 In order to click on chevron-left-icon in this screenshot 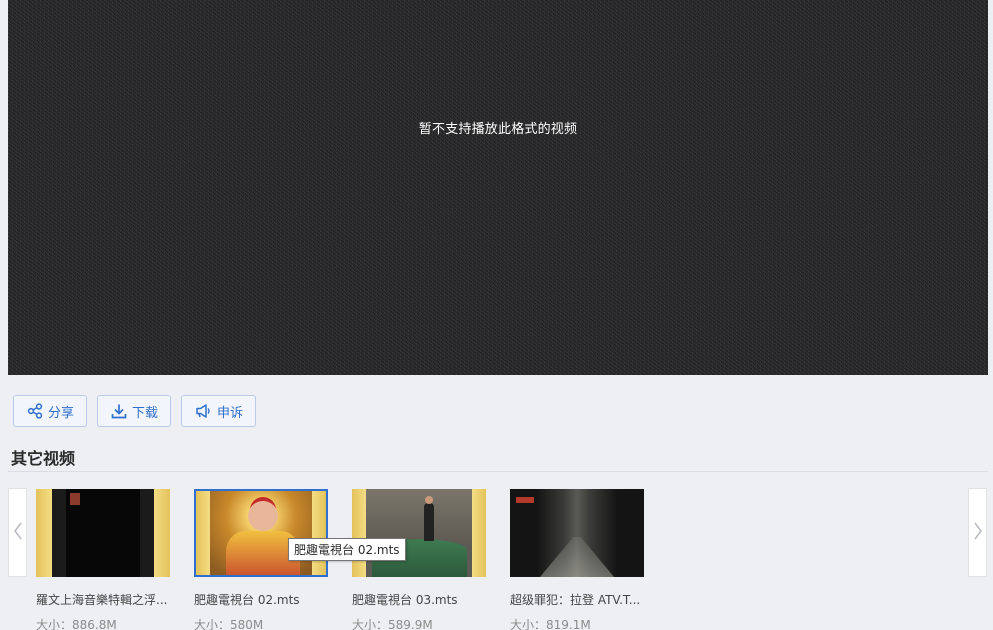, I will do `click(18, 533)`.